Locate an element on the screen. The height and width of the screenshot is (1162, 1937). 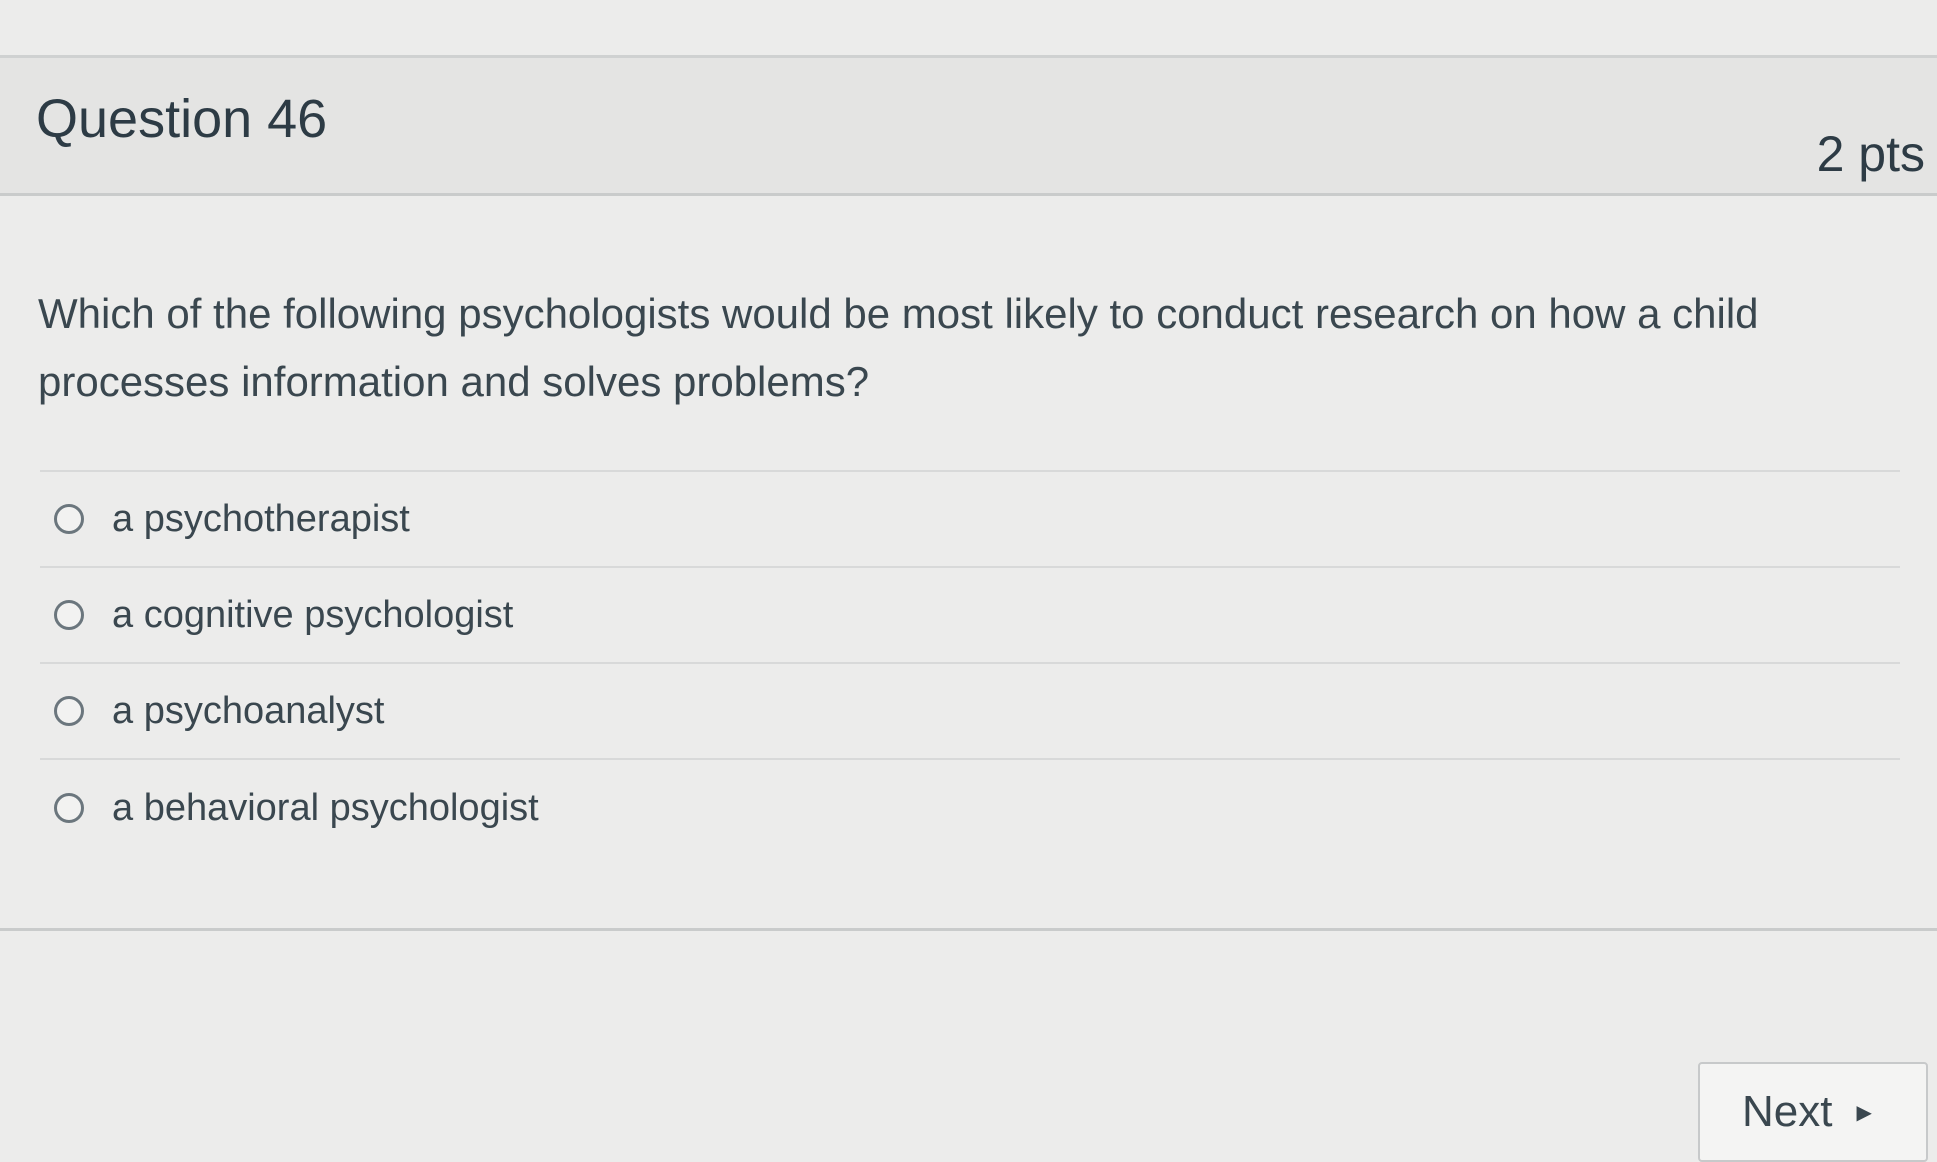
answer-label: a psychotherapist is located at coordinates (261, 519).